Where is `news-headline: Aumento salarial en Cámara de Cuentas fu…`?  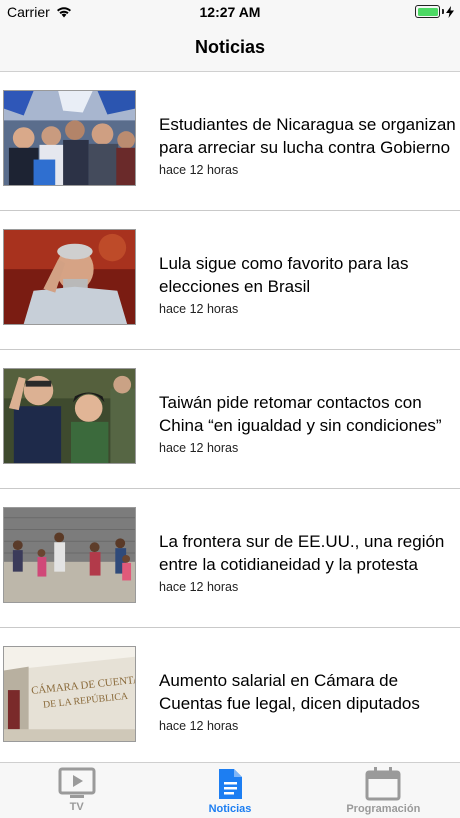
news-headline: Aumento salarial en Cámara de Cuentas fu… is located at coordinates (289, 692).